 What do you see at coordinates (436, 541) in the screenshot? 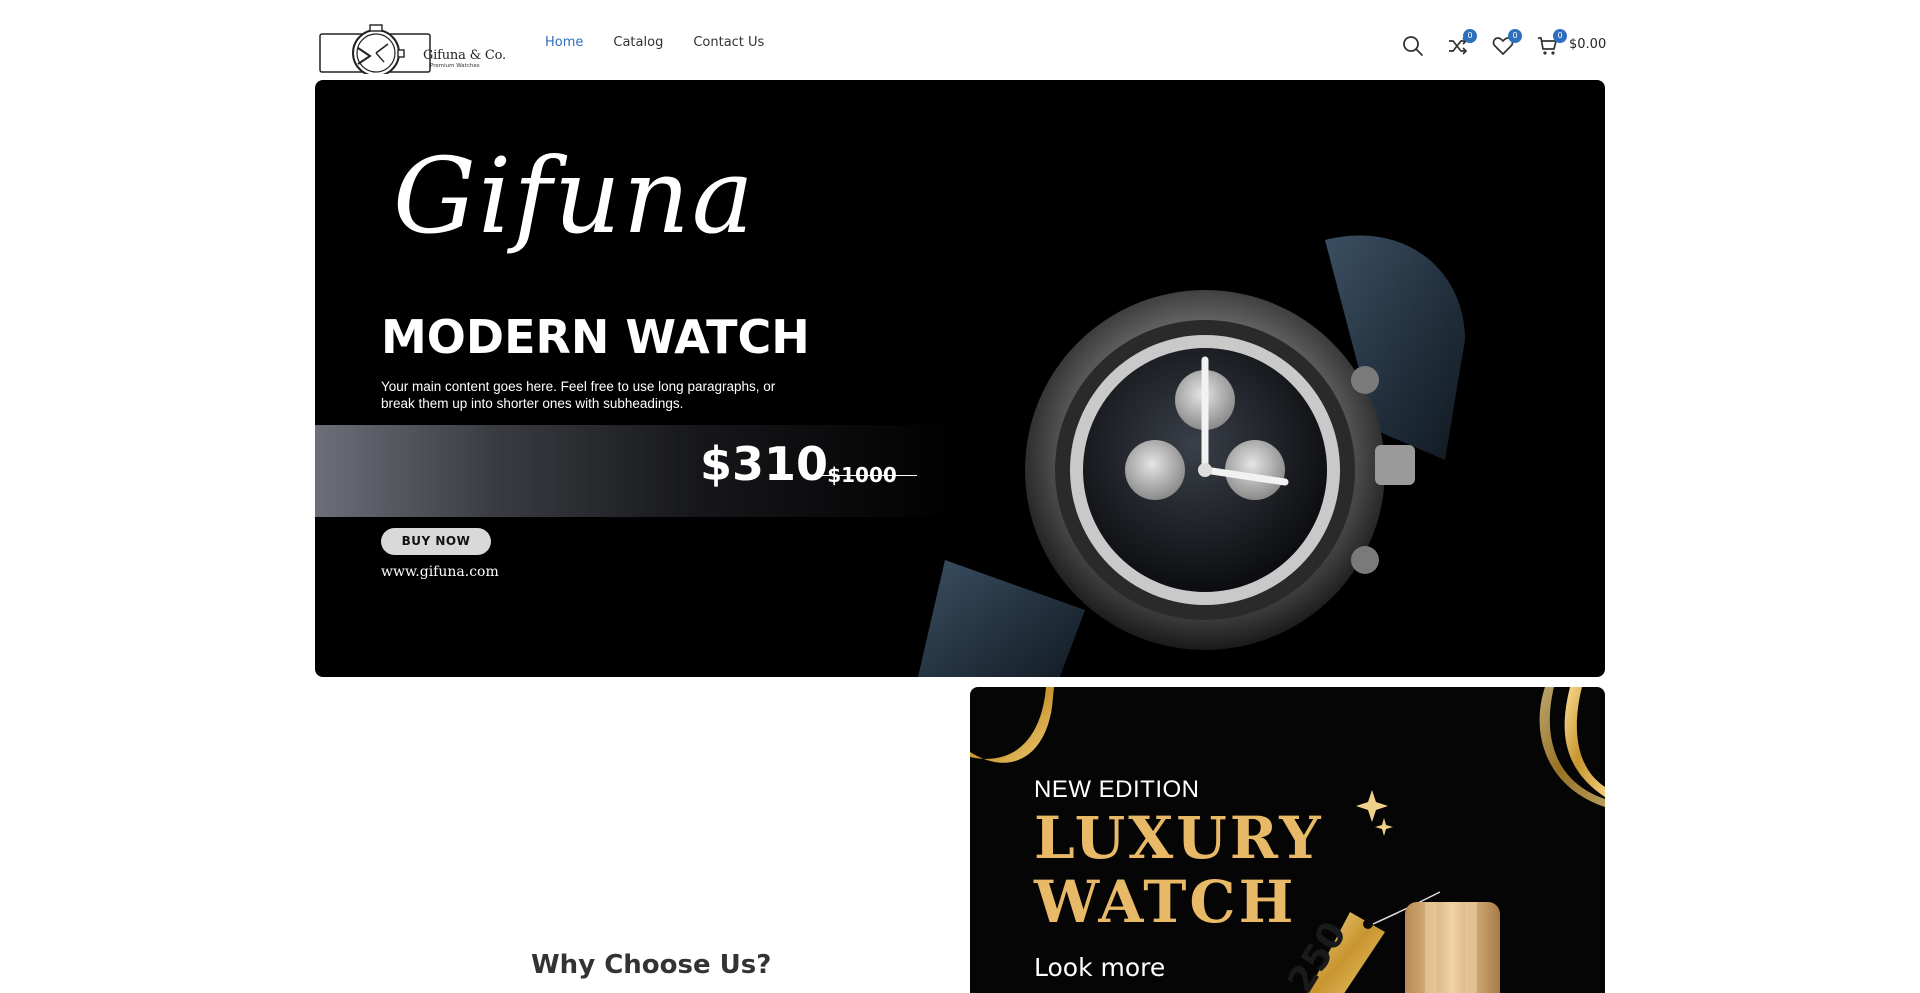
I see `buy-now-button: BUY NOW` at bounding box center [436, 541].